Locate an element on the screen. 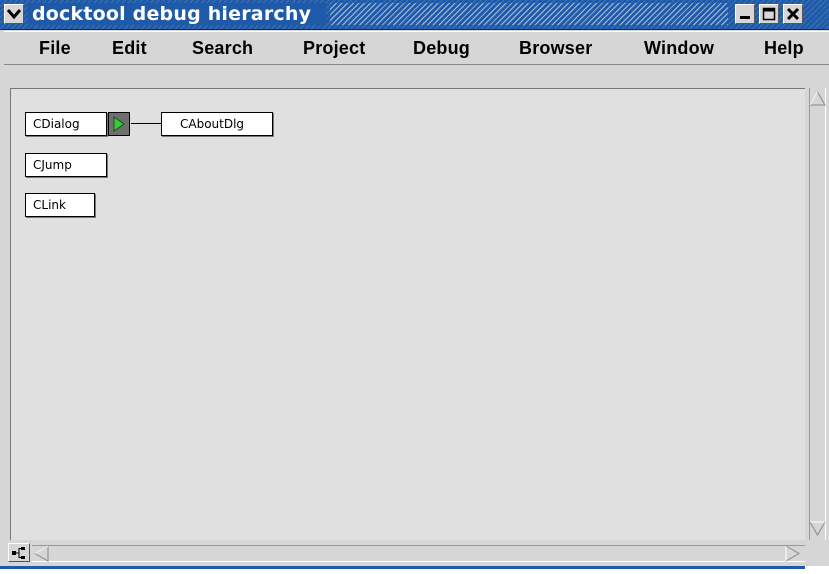 This screenshot has height=574, width=829. class-node-clink: CLink is located at coordinates (60, 205).